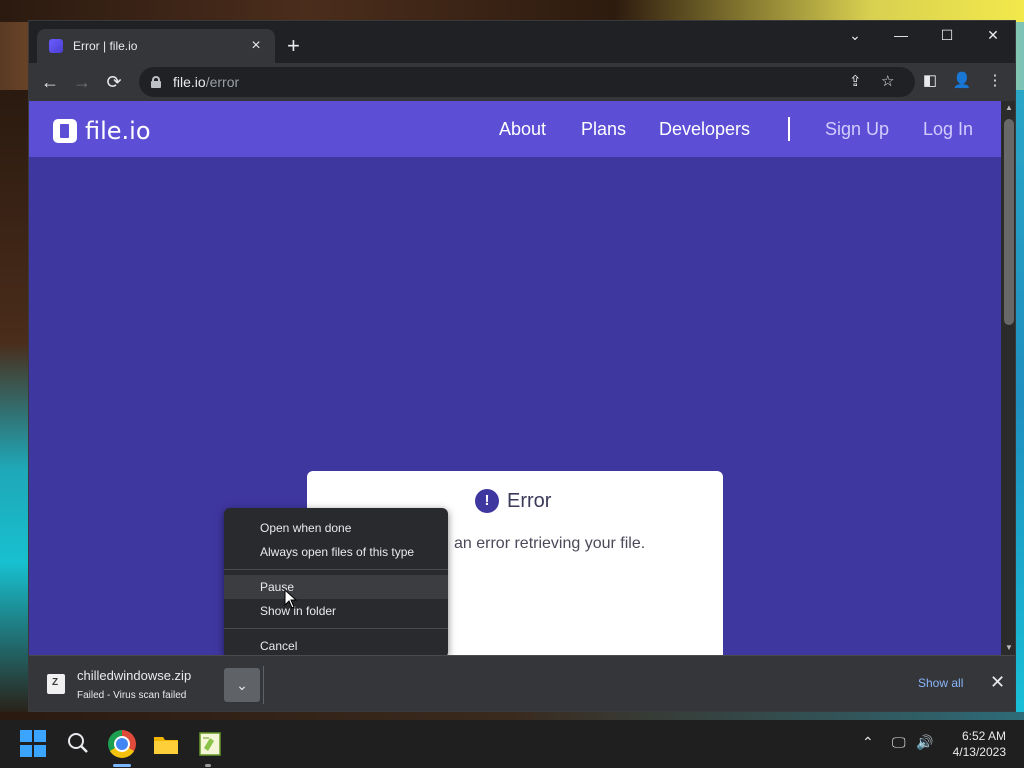 The height and width of the screenshot is (768, 1024). Describe the element at coordinates (962, 80) in the screenshot. I see `profile-icon: 👤` at that location.